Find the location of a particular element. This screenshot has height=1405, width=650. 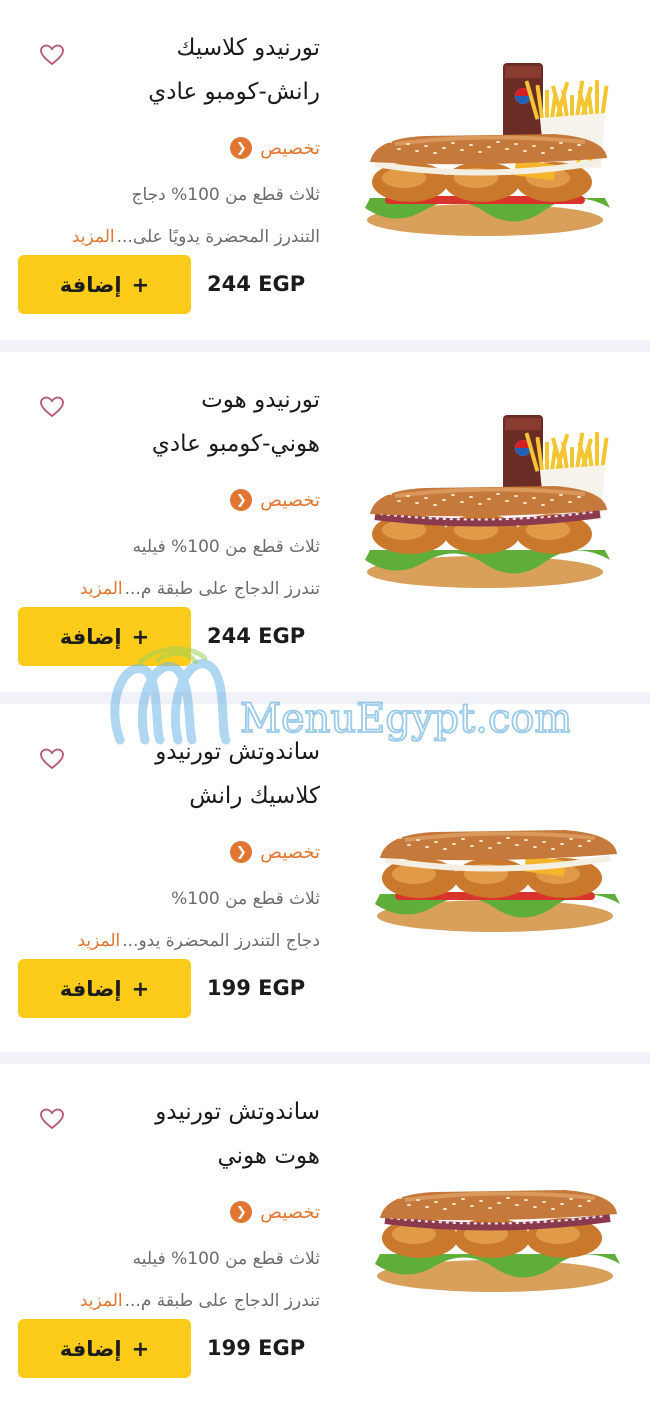

hot-honey-sandwich-image is located at coordinates (487, 1259).